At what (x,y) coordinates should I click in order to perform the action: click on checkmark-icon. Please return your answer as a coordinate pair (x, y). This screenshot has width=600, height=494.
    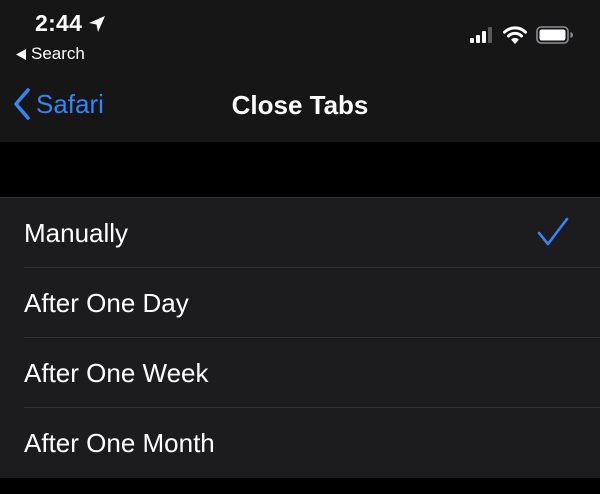
    Looking at the image, I should click on (553, 231).